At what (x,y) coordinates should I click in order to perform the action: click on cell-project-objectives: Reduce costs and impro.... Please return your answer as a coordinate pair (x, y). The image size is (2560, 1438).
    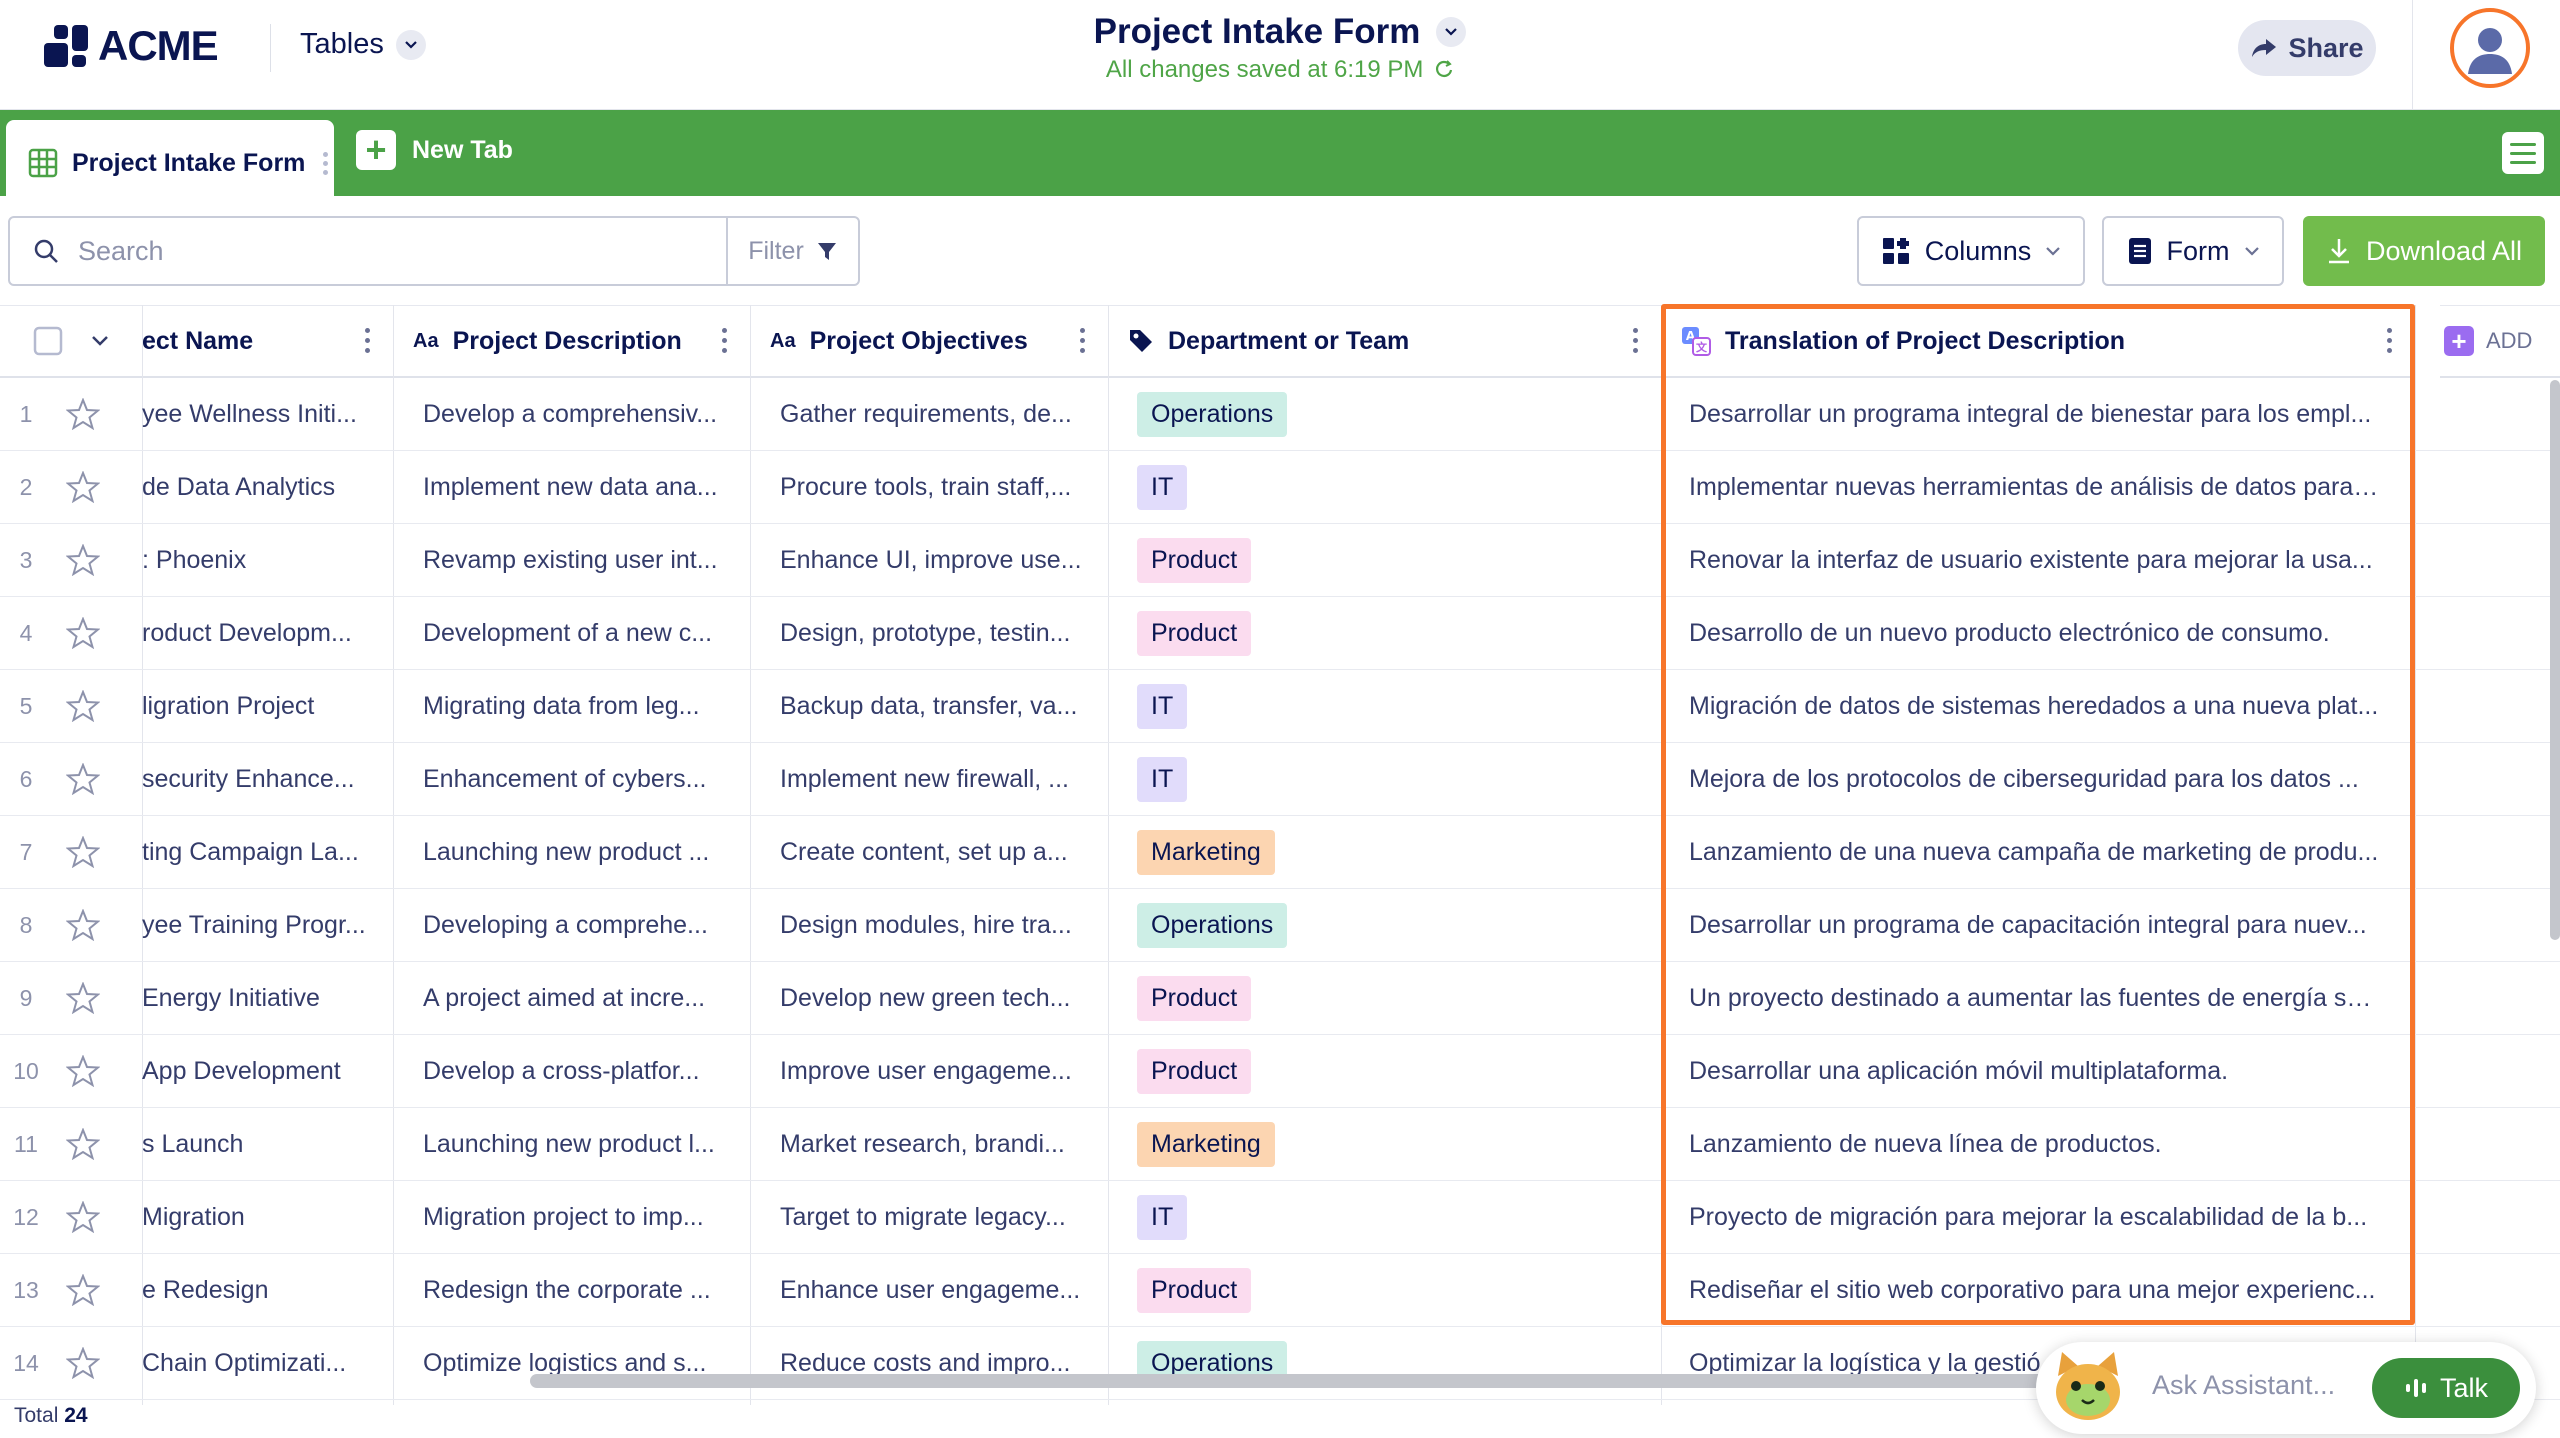
    Looking at the image, I should click on (936, 1363).